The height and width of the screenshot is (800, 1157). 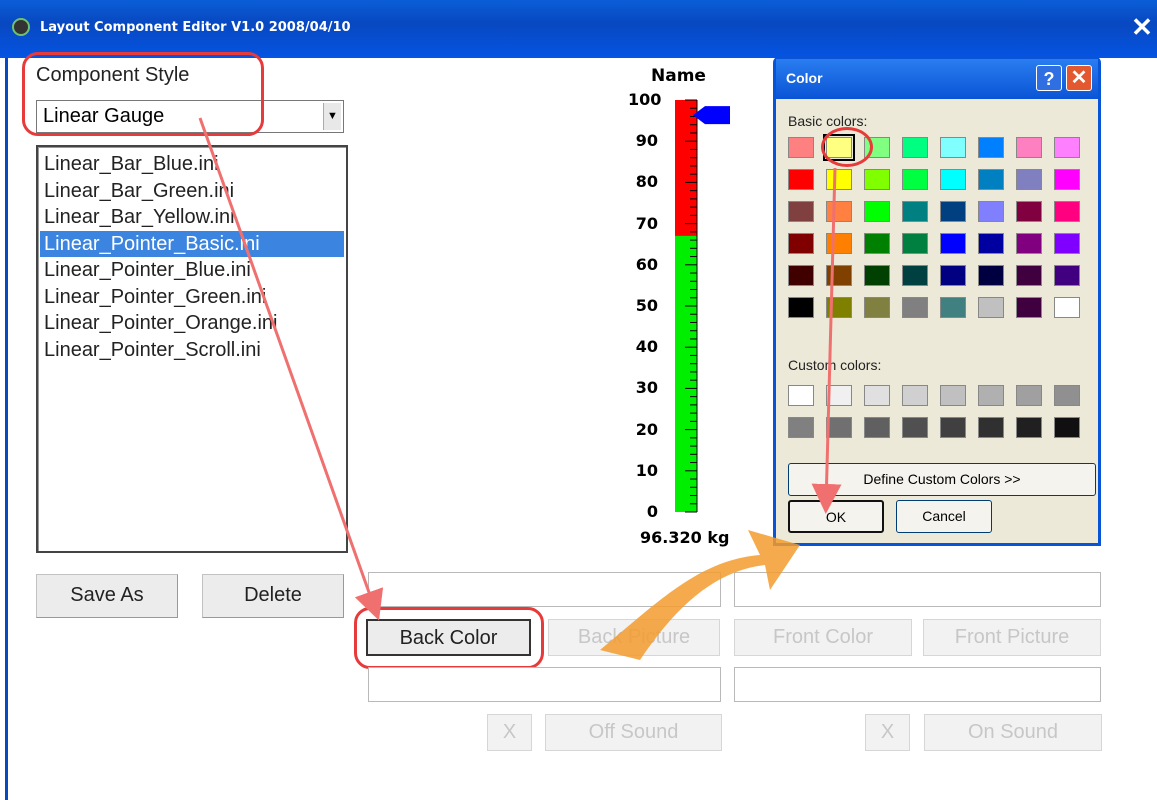 What do you see at coordinates (942, 479) in the screenshot?
I see `define-custom-colors-button: Define Custom Colors >>` at bounding box center [942, 479].